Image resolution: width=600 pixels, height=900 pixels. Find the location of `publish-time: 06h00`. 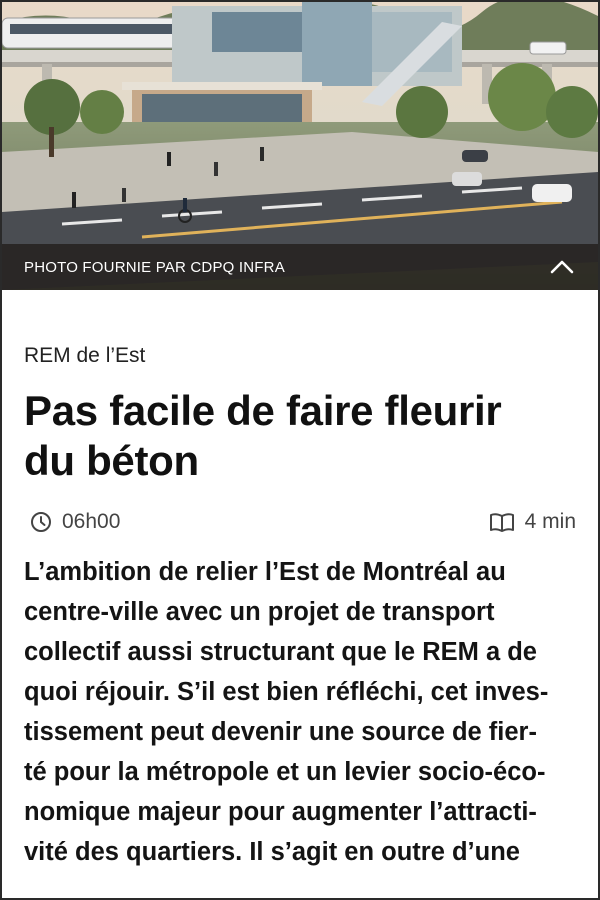

publish-time: 06h00 is located at coordinates (75, 522).